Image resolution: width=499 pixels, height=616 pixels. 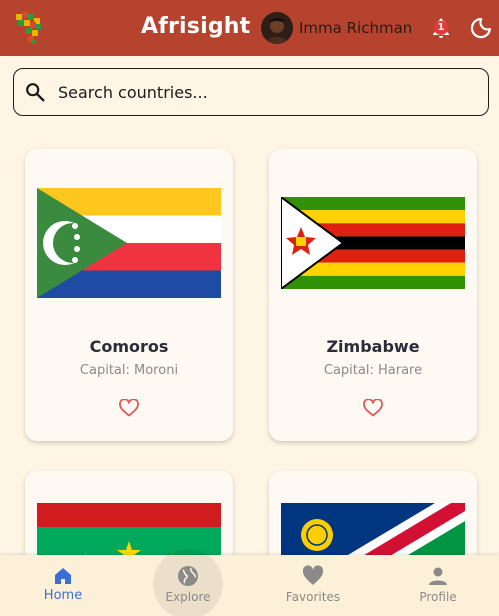 What do you see at coordinates (373, 370) in the screenshot?
I see `country-capital: Capital: Harare` at bounding box center [373, 370].